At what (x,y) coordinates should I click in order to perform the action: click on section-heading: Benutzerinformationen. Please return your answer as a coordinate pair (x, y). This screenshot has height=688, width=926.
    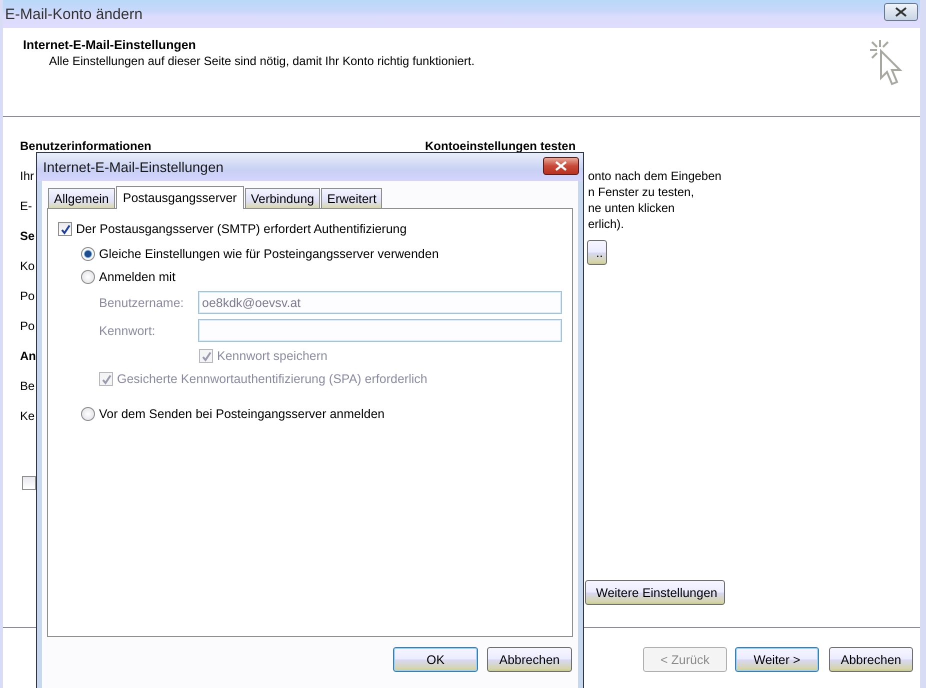
    Looking at the image, I should click on (86, 146).